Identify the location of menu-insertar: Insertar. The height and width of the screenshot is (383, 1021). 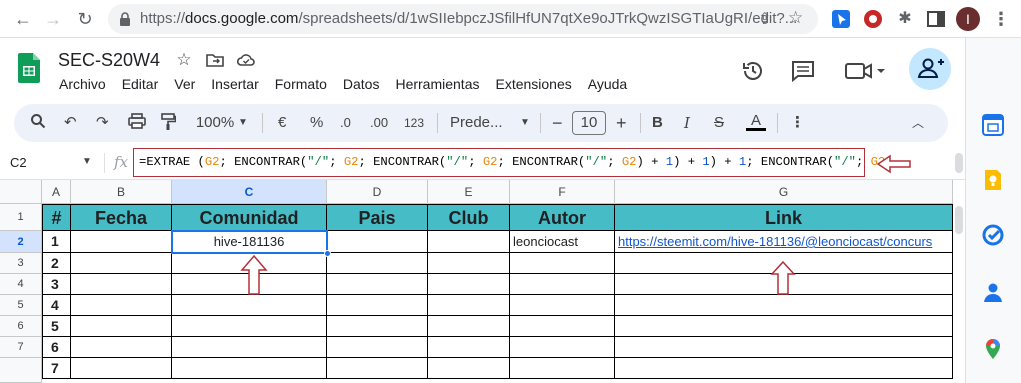
(234, 84).